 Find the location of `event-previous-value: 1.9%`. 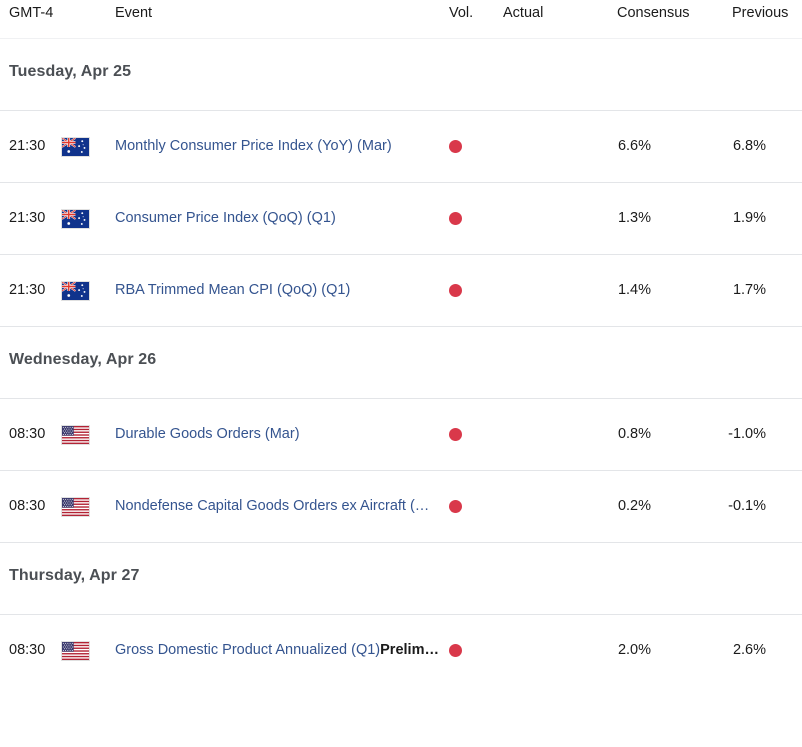

event-previous-value: 1.9% is located at coordinates (749, 218).